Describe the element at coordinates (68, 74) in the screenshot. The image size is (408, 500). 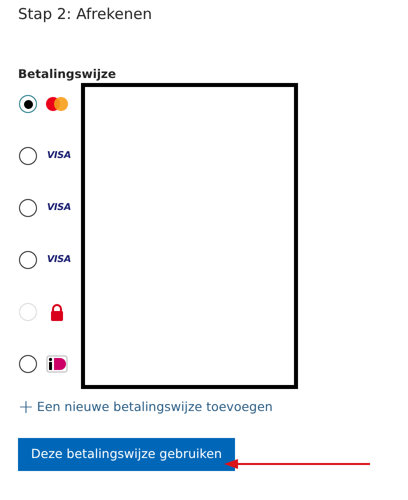
I see `section-label: Betalingswijze` at that location.